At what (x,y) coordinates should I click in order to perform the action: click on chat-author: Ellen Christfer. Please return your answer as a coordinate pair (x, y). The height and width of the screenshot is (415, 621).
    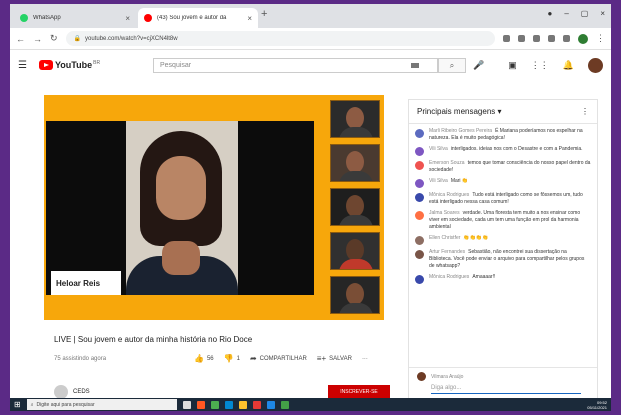
    Looking at the image, I should click on (444, 238).